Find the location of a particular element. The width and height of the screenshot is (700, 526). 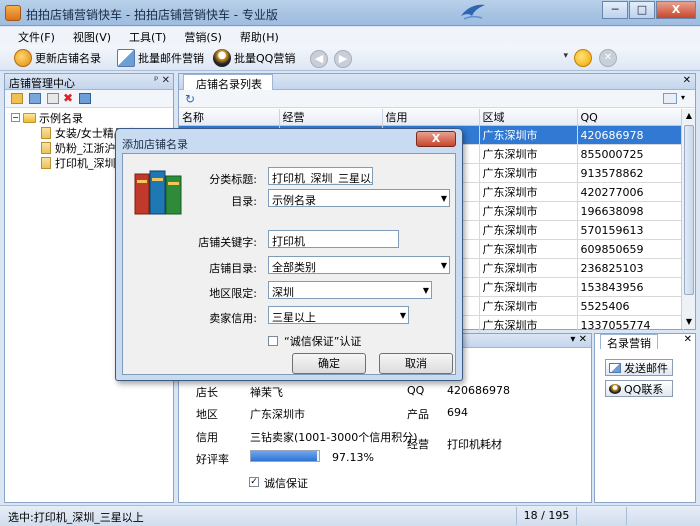

region-label: 地区 is located at coordinates (207, 414).